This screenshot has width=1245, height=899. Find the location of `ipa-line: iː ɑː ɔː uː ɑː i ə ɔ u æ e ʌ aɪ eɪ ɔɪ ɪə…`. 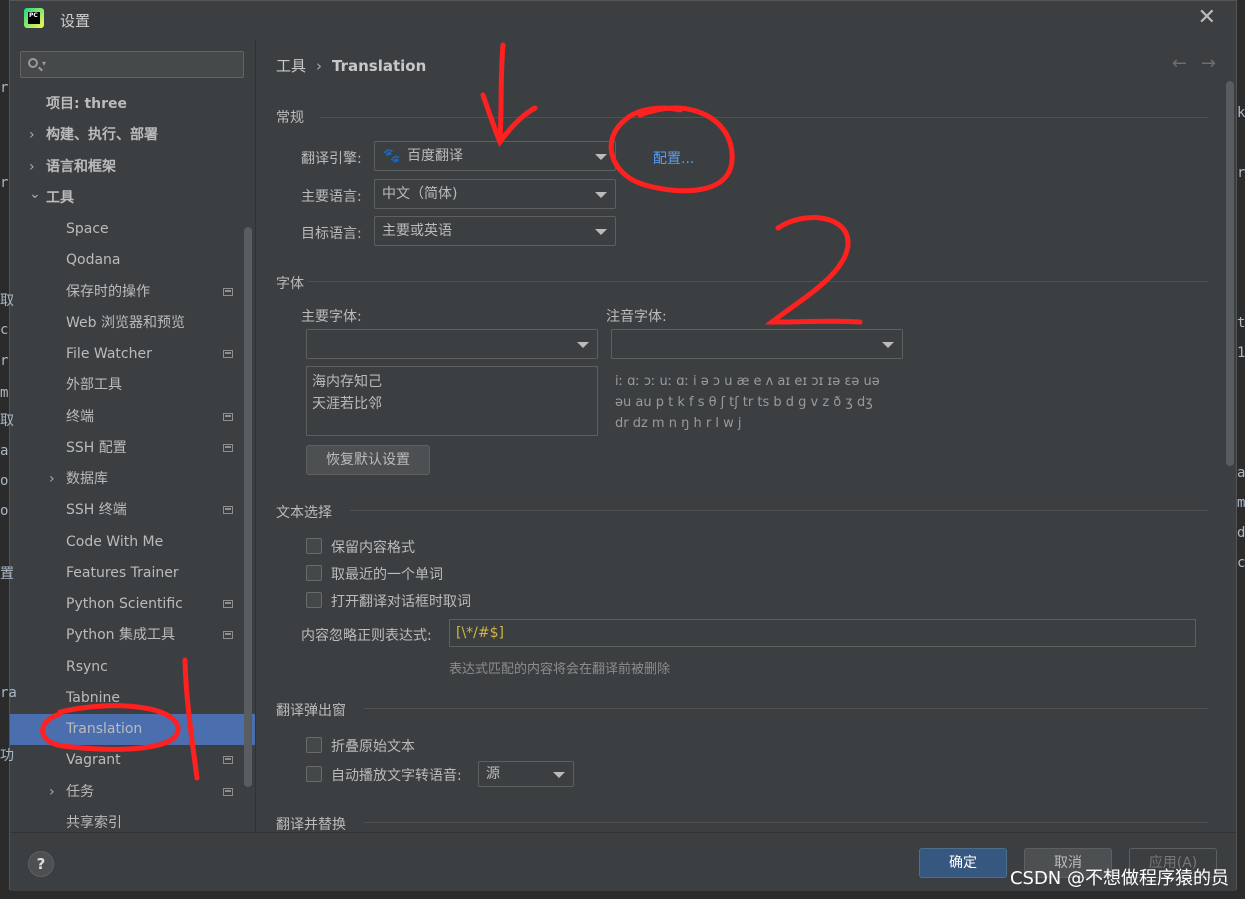

ipa-line: iː ɑː ɔː uː ɑː i ə ɔ u æ e ʌ aɪ eɪ ɔɪ ɪə… is located at coordinates (747, 381).